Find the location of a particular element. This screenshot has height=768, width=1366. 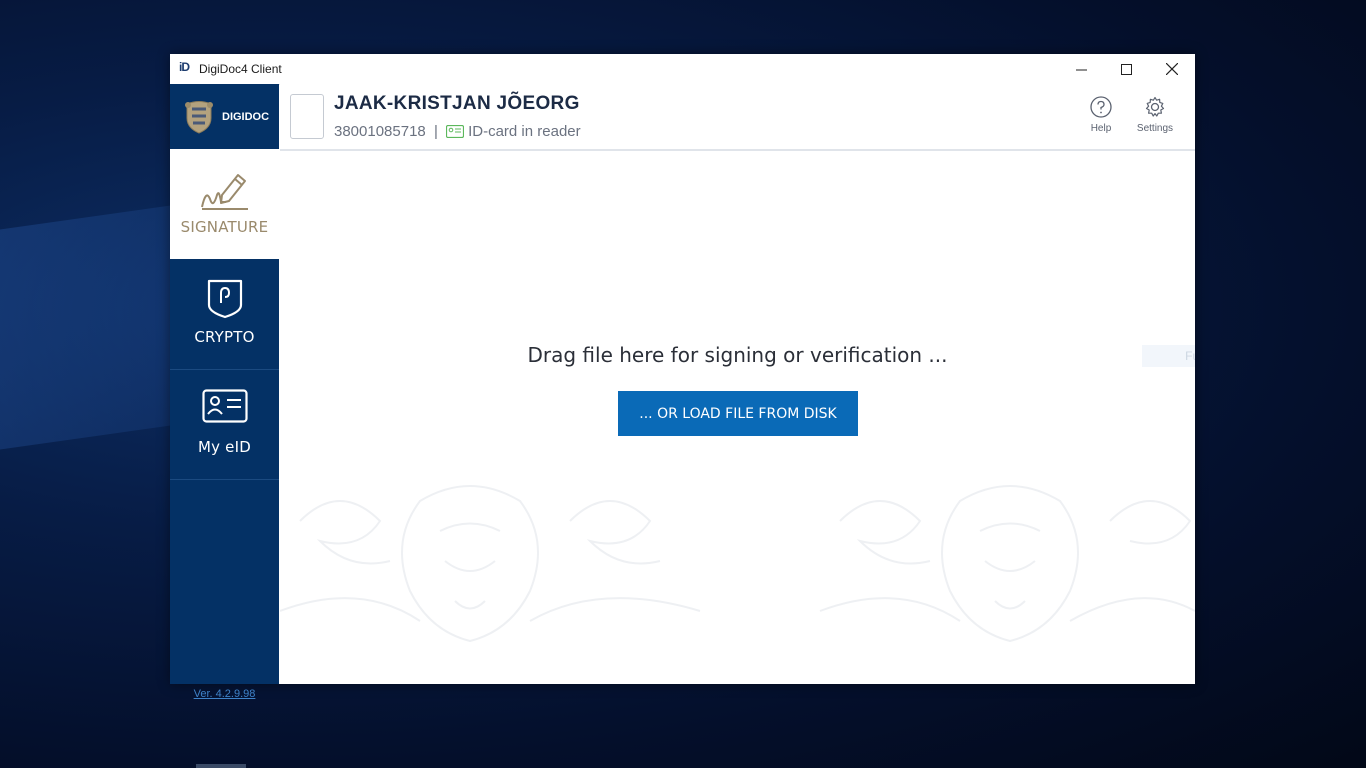

sidebar-item-label: CRYPTO is located at coordinates (224, 337).